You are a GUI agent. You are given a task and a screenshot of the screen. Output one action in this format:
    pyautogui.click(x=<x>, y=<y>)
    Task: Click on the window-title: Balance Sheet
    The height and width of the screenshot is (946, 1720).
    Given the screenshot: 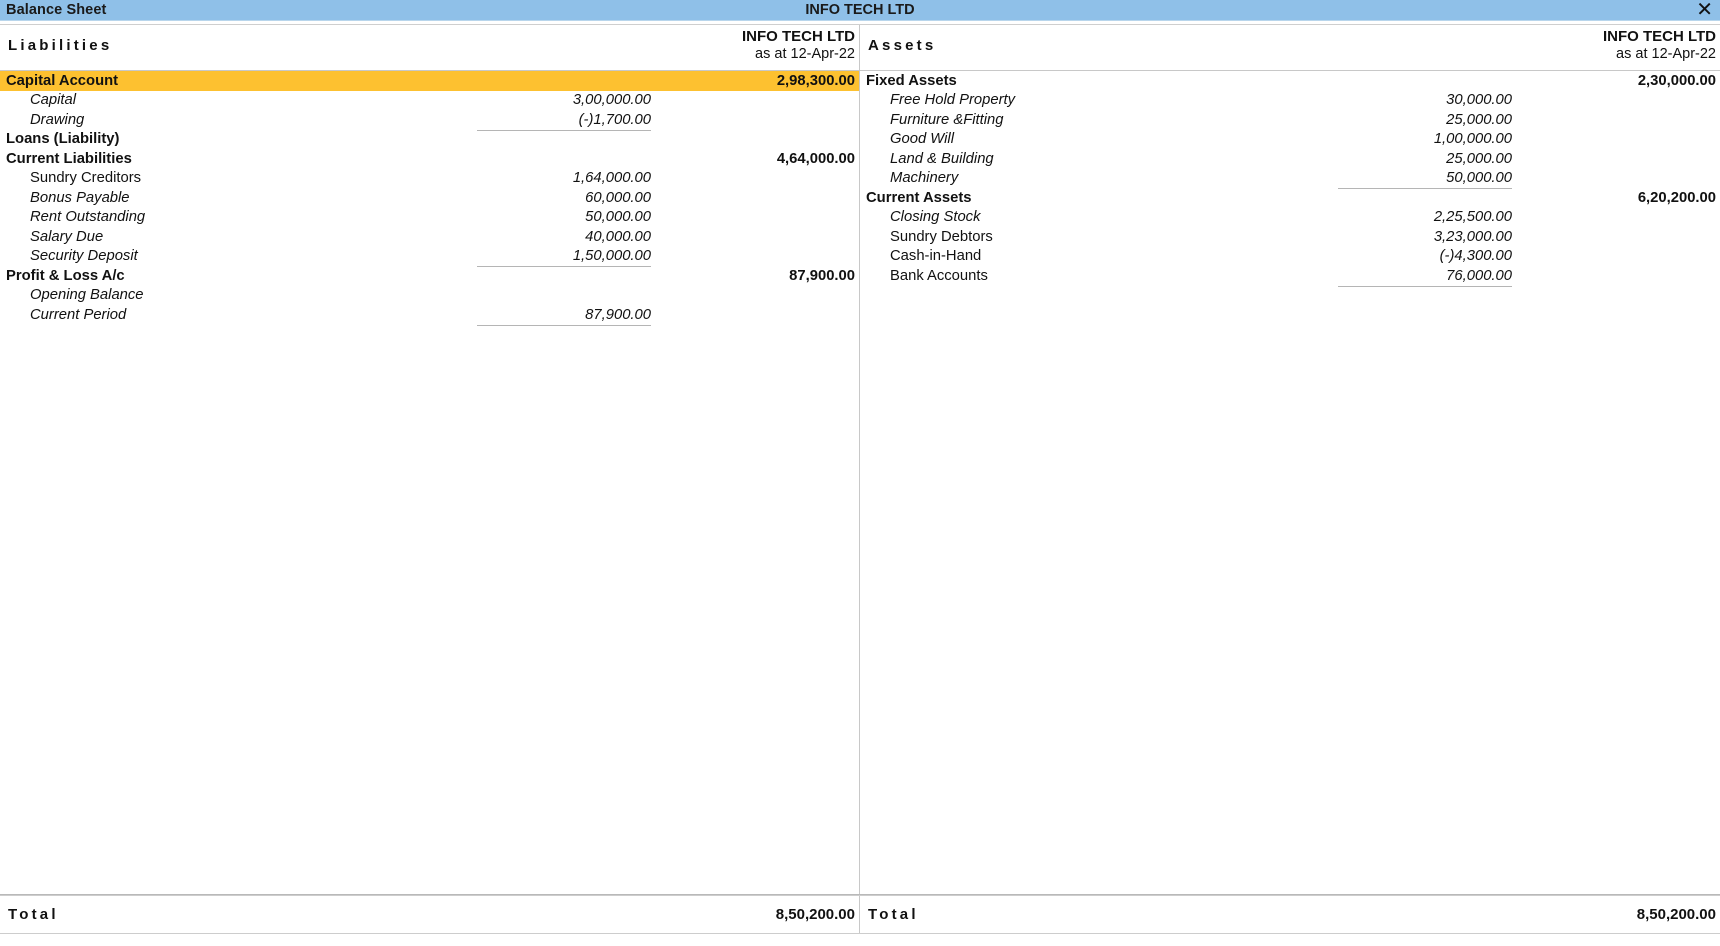 What is the action you would take?
    pyautogui.click(x=56, y=10)
    